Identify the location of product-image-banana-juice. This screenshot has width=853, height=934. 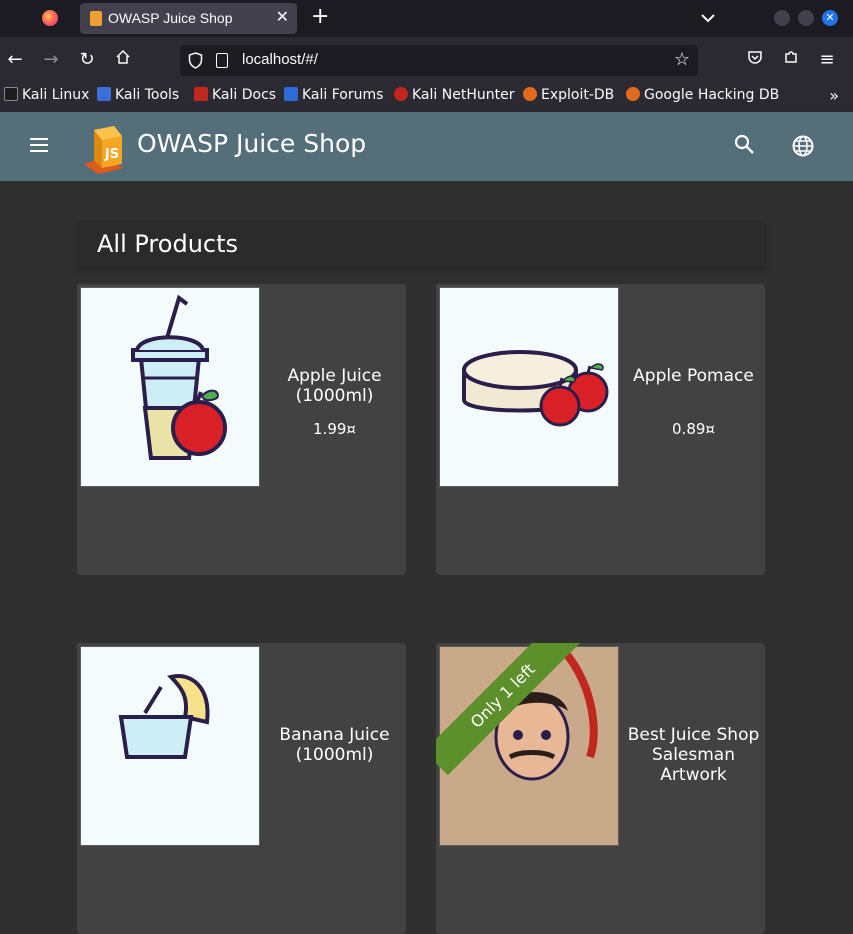
(170, 746).